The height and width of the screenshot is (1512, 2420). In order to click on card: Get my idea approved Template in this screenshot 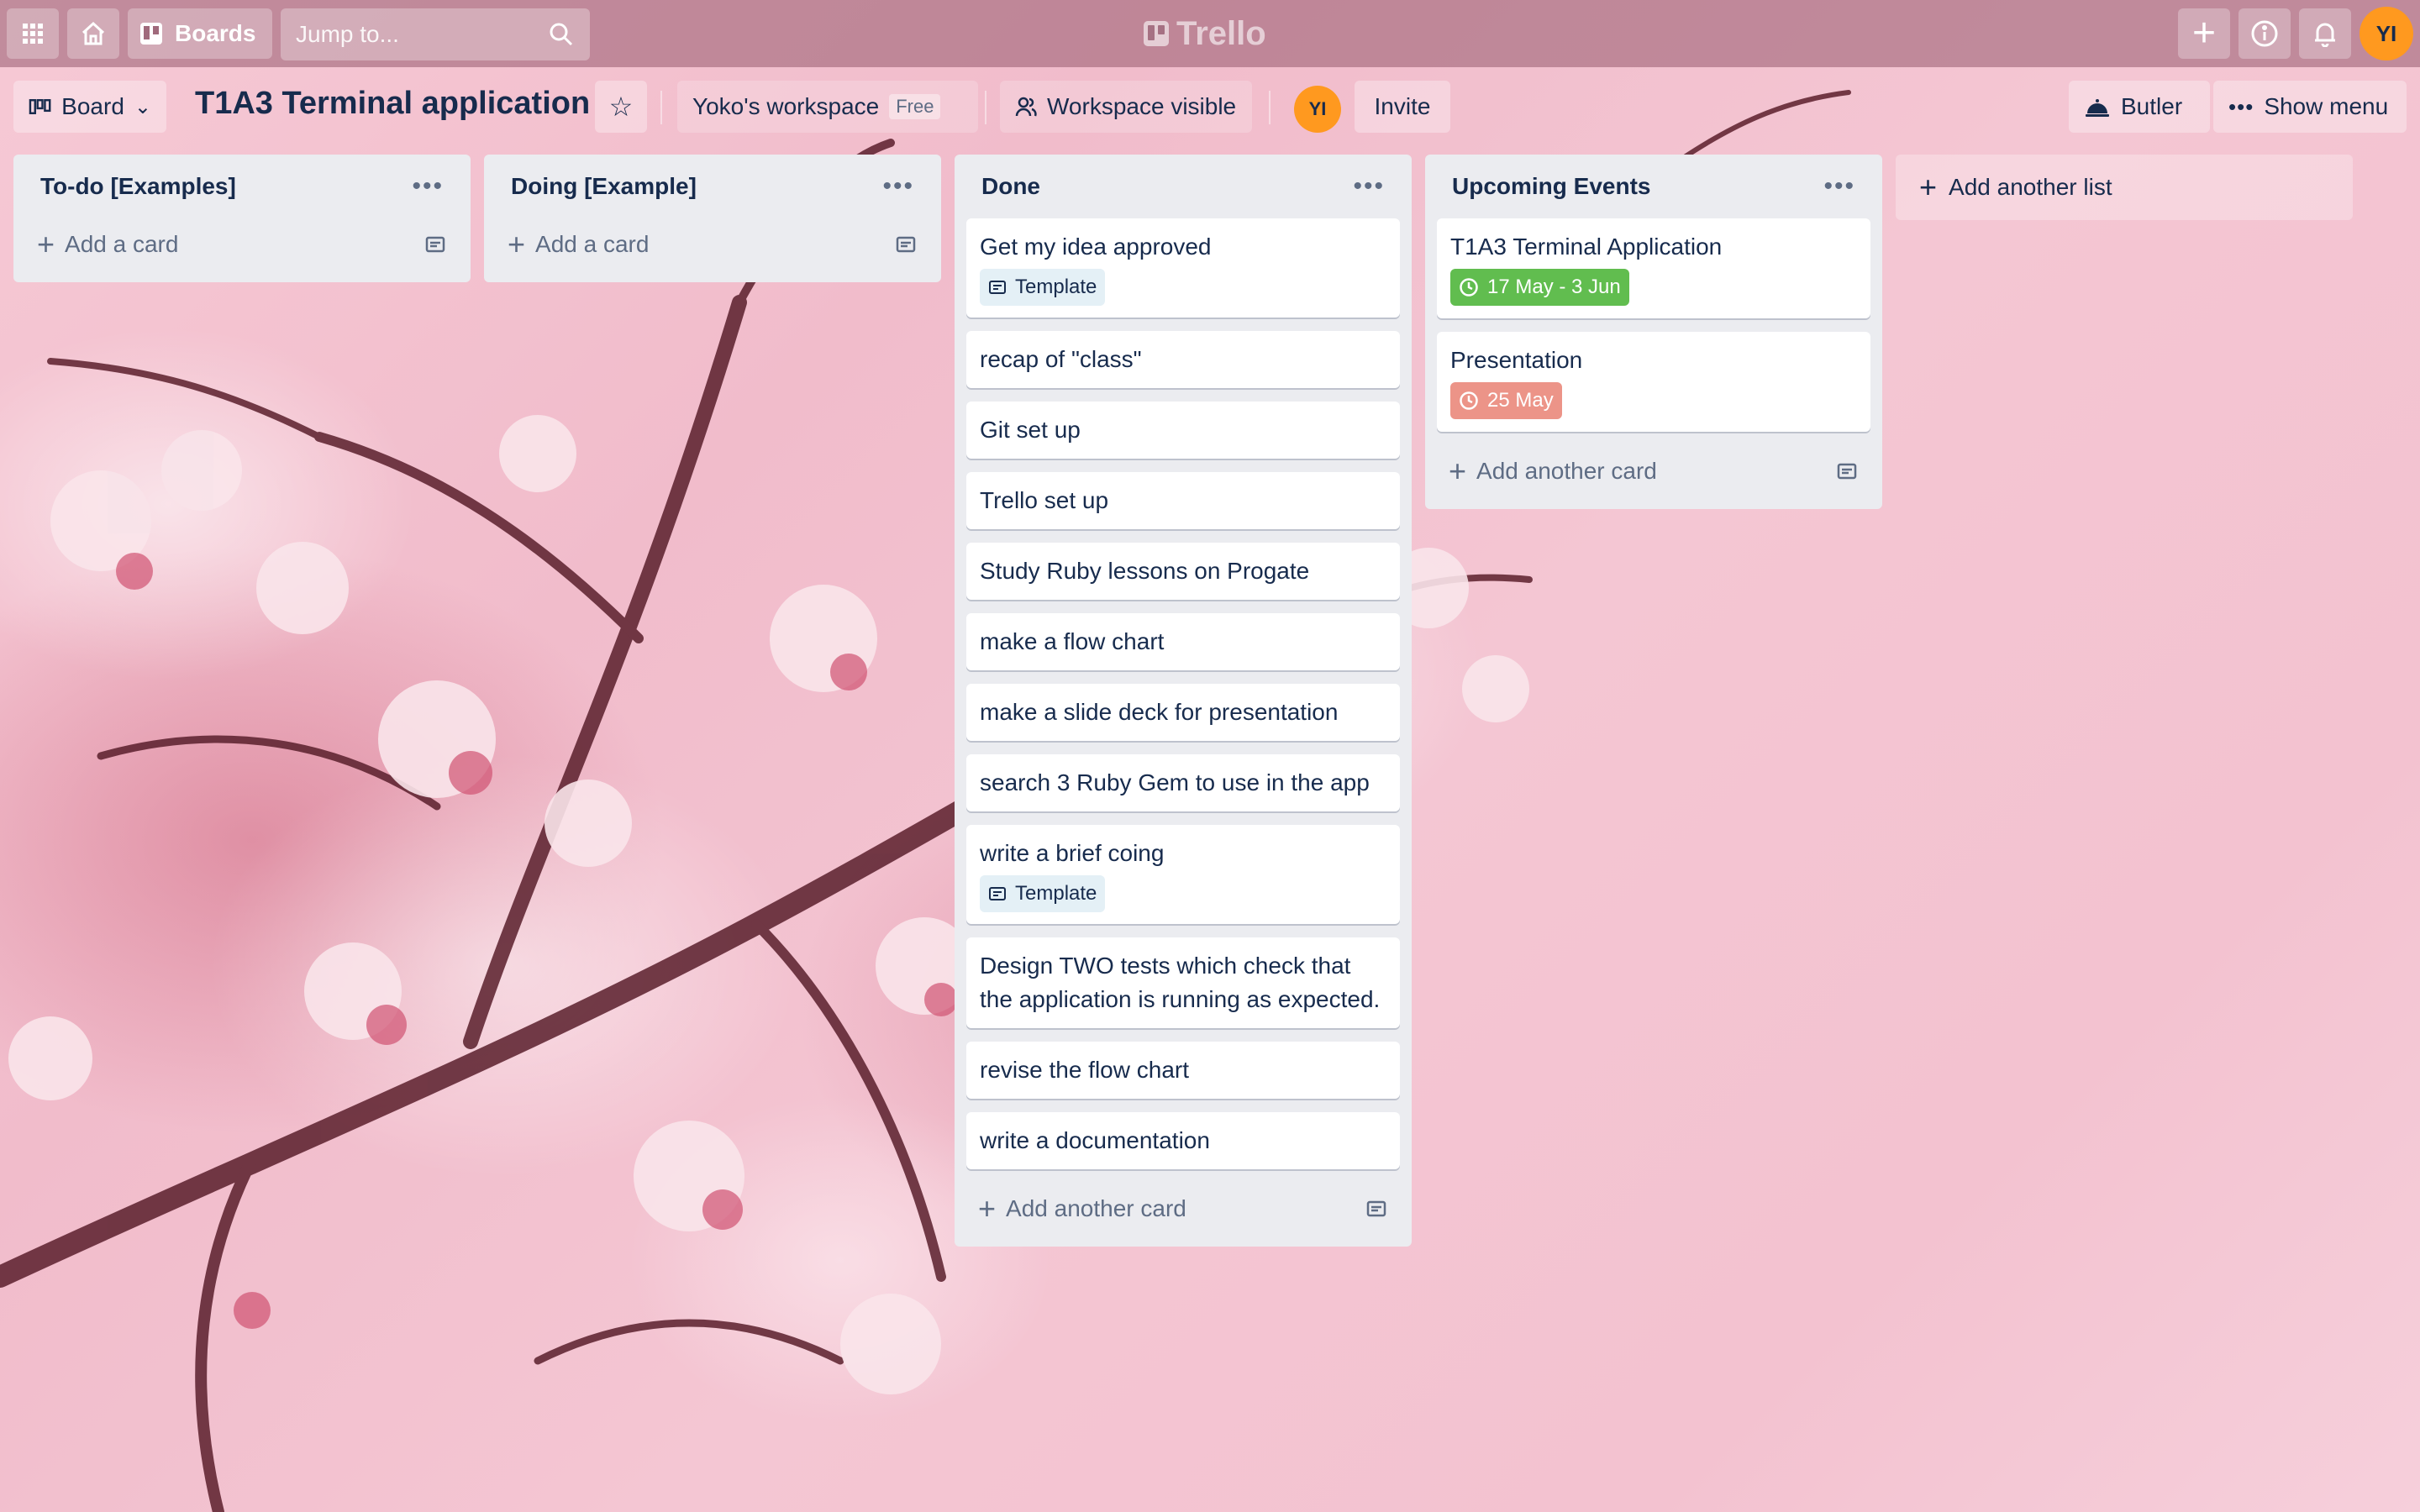, I will do `click(1183, 268)`.